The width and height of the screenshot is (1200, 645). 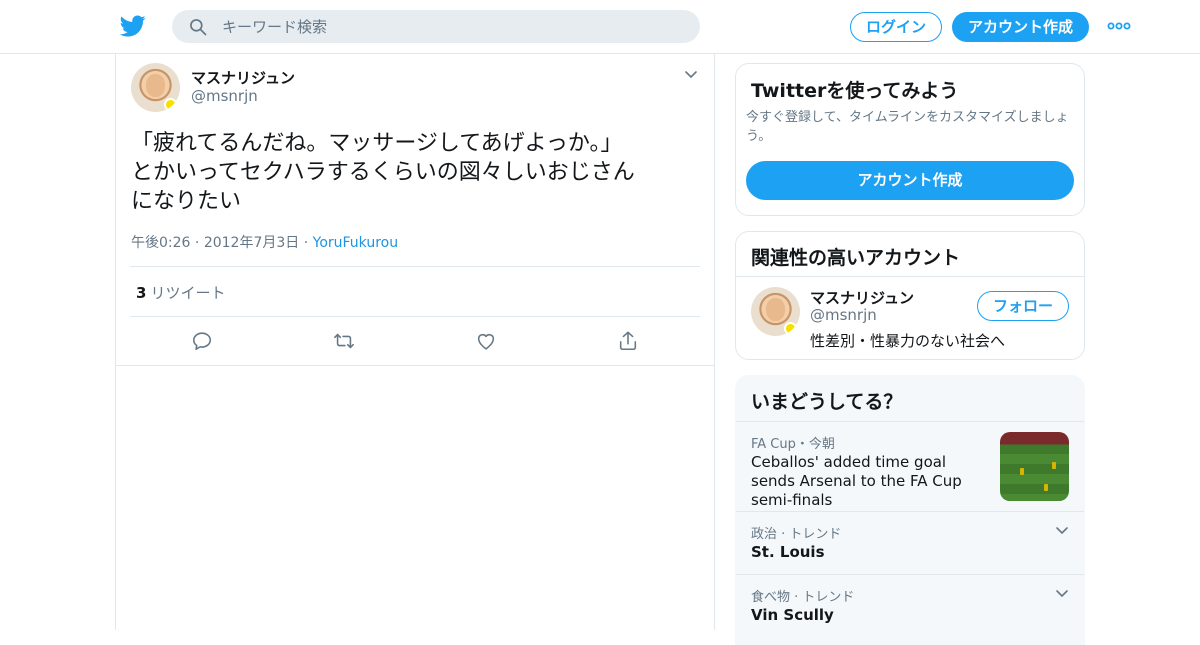 I want to click on related-account-name: マスナリジュン, so click(x=862, y=297).